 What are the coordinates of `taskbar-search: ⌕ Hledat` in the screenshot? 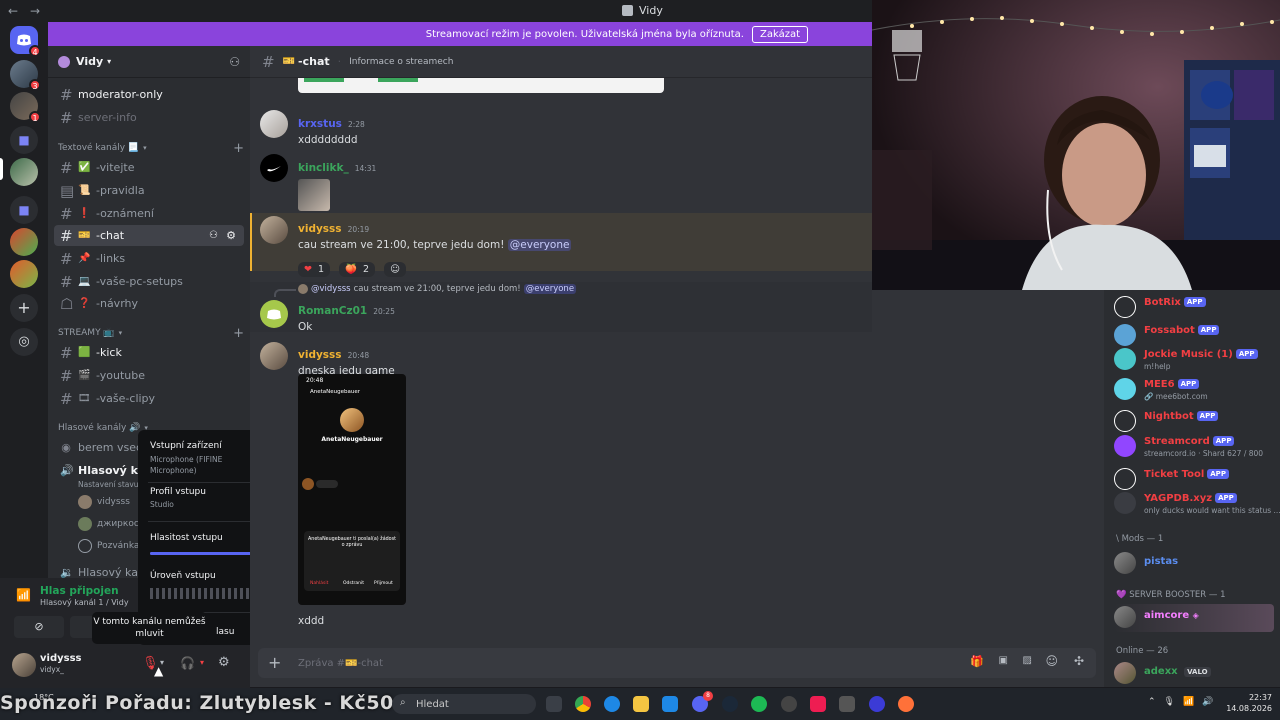 It's located at (464, 704).